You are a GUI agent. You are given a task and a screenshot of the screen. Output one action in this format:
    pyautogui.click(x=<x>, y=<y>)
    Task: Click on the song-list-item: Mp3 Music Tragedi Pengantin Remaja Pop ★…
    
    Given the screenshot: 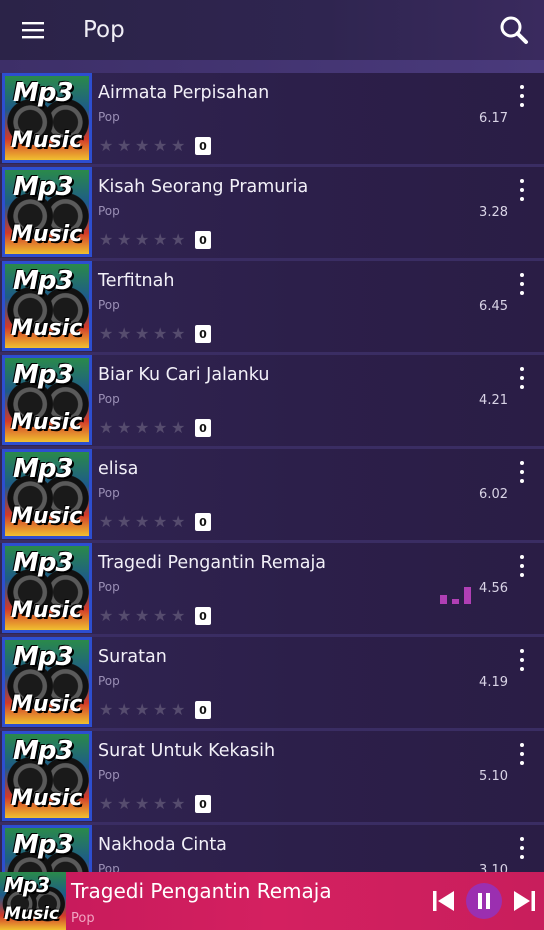 What is the action you would take?
    pyautogui.click(x=272, y=590)
    